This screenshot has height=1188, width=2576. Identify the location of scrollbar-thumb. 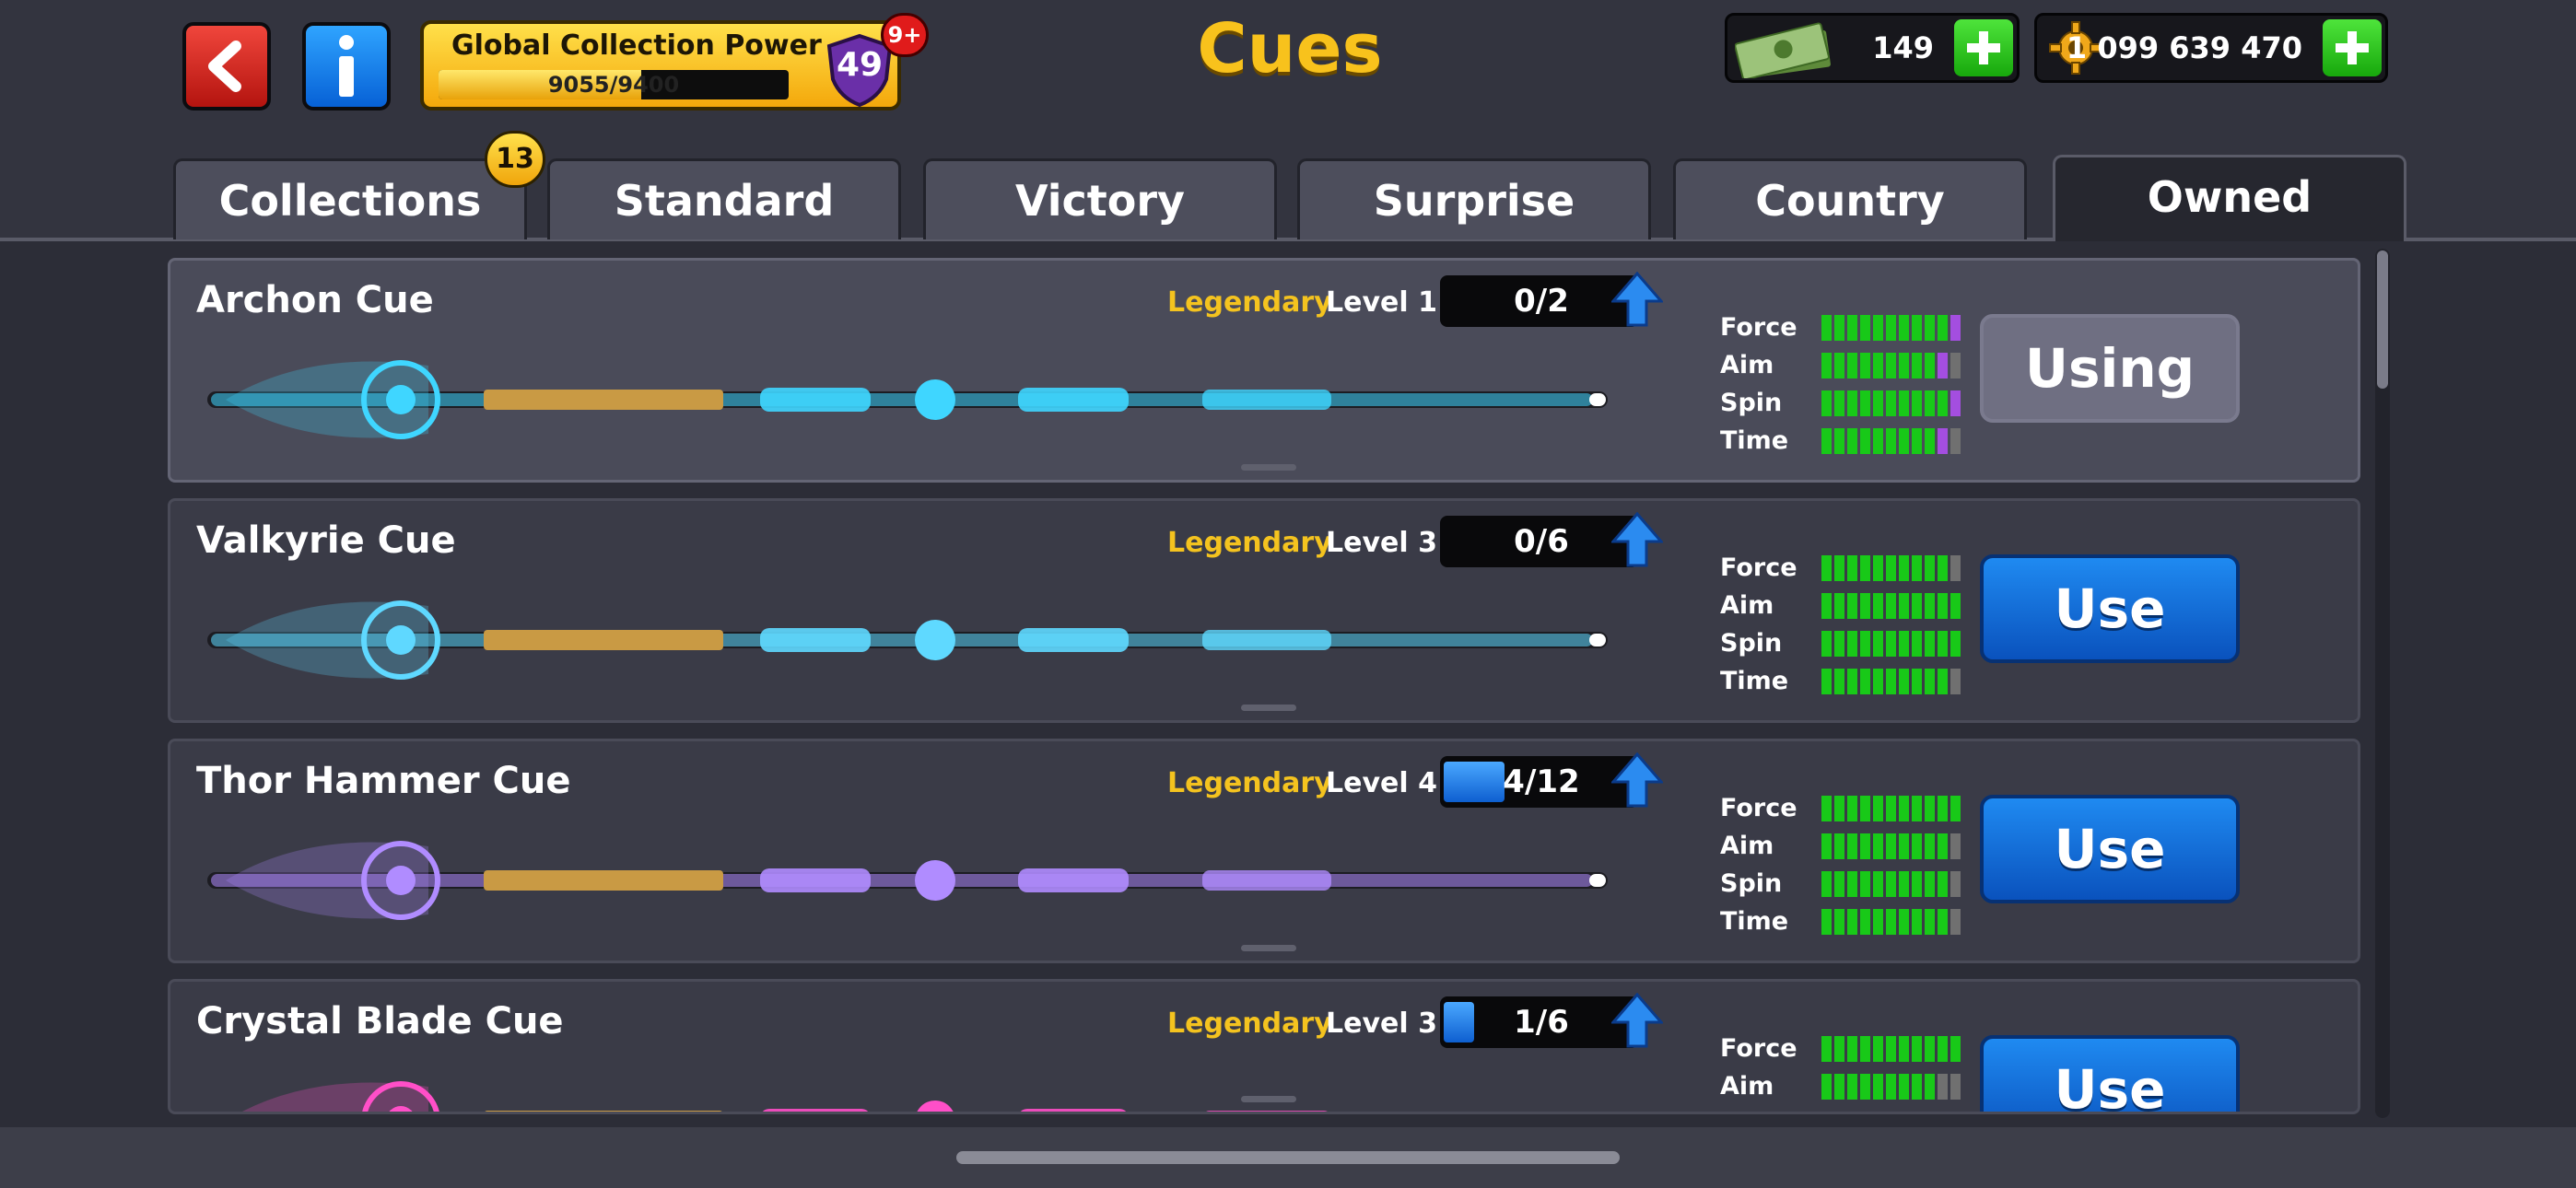
(2382, 319).